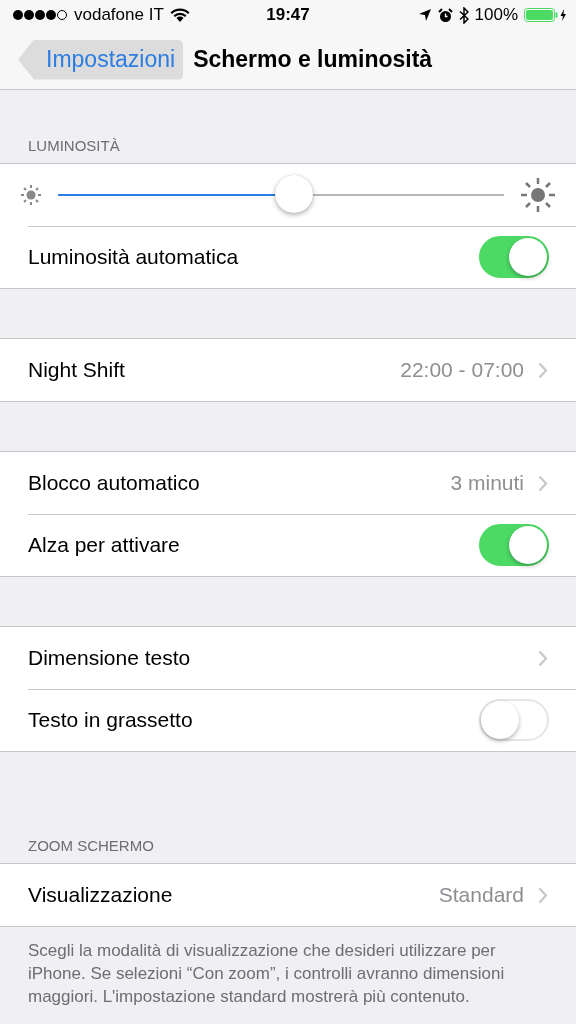 This screenshot has height=1024, width=576. Describe the element at coordinates (288, 967) in the screenshot. I see `section-footer: Scegli la modalità di visualizzazione che desideri utilizzare per iPhone. Se selezioni “Con zoom”, i controlli avranno dimensioni maggiori. L'impostazione standard mostrerà più contenuto.` at that location.